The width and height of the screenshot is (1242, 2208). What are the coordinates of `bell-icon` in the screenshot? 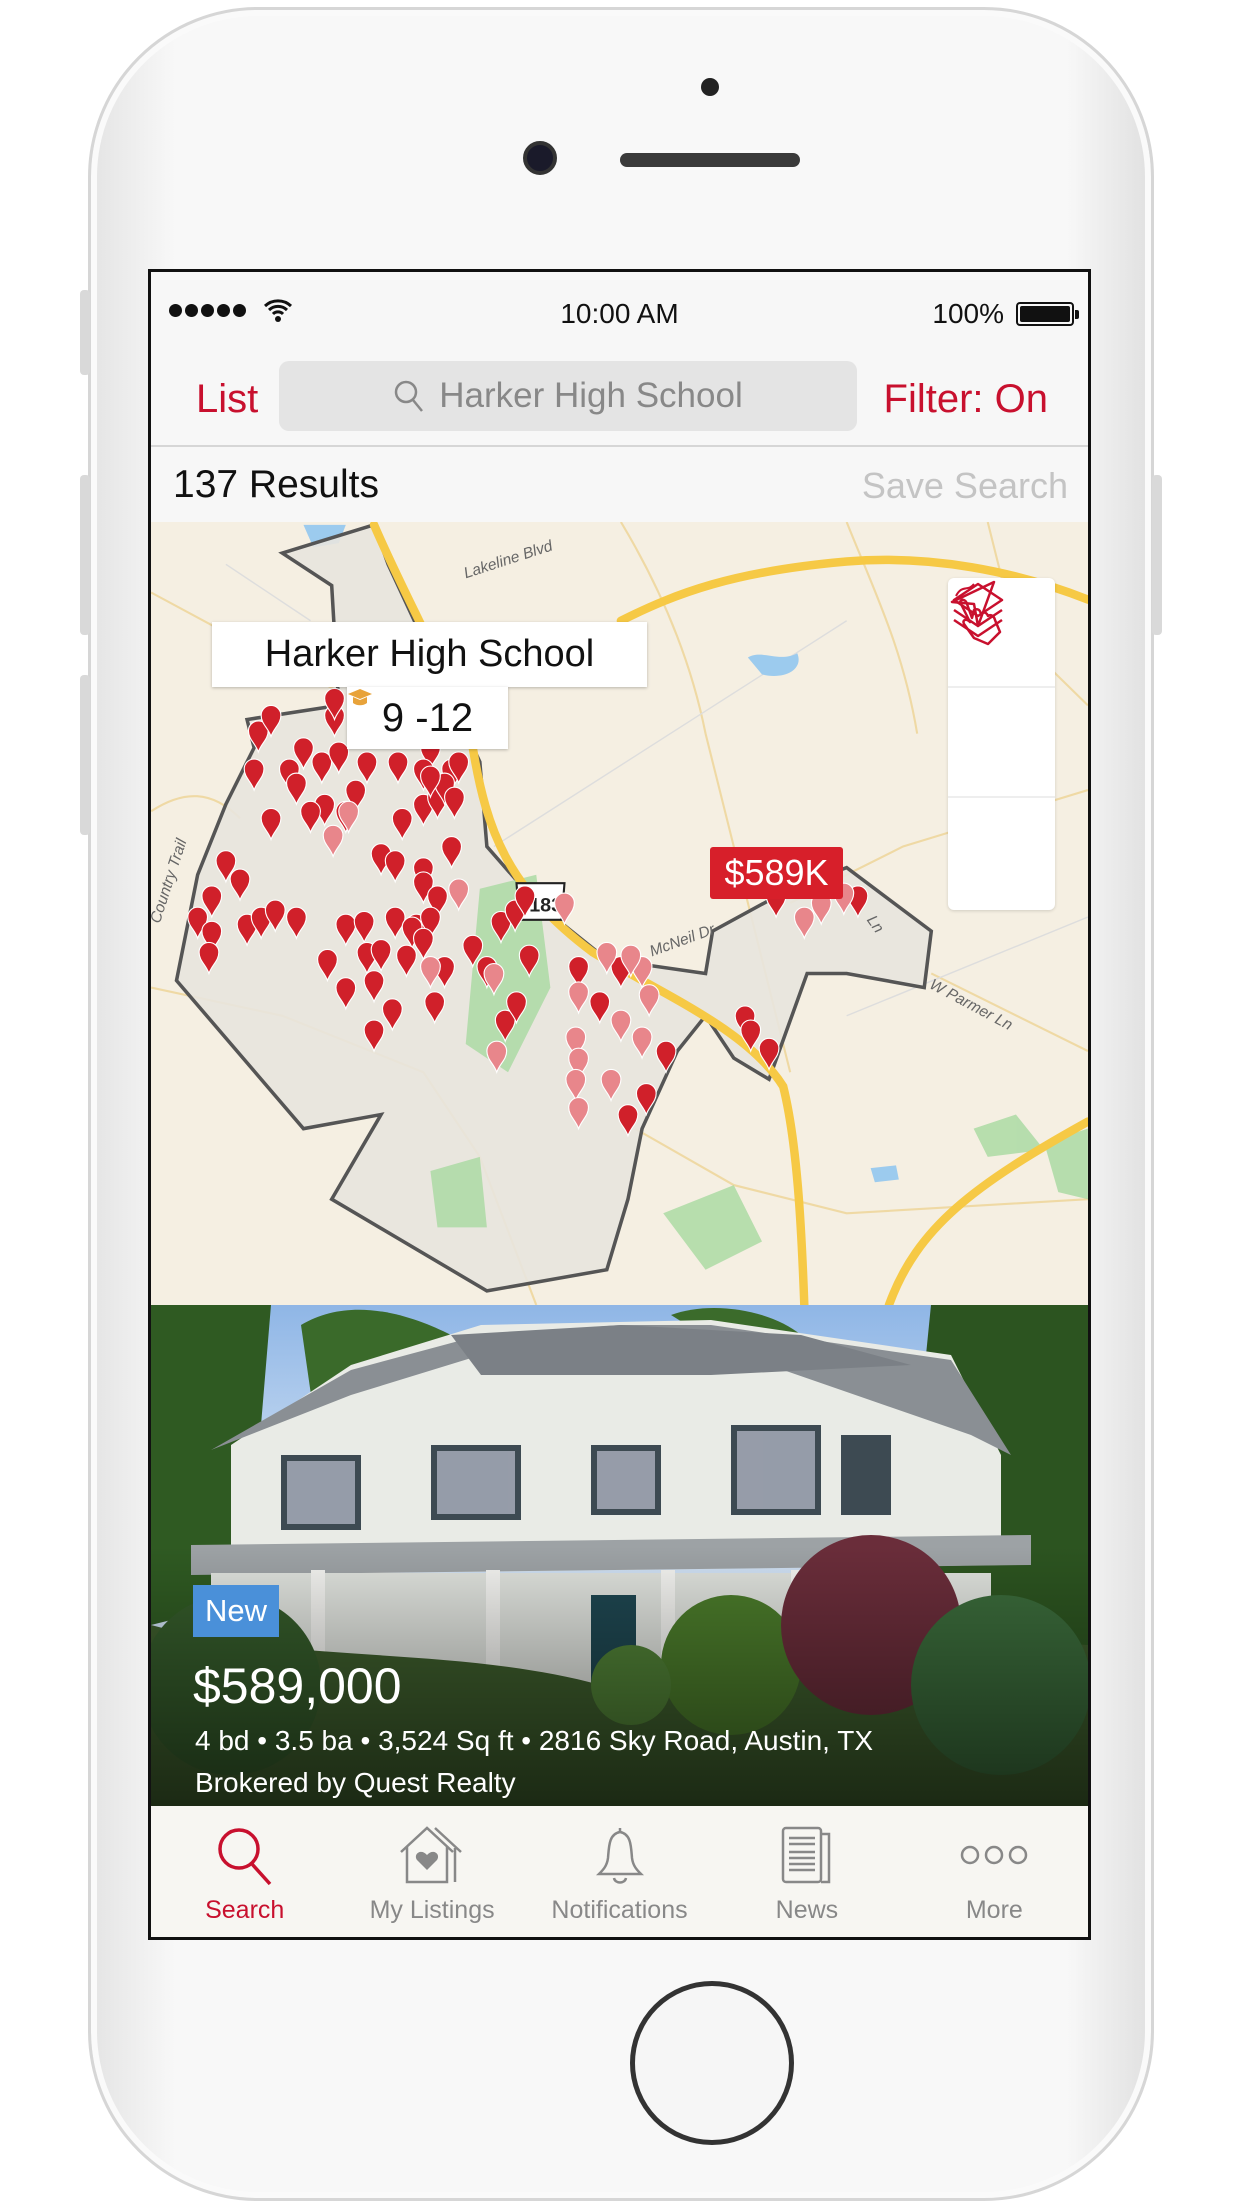 It's located at (619, 1856).